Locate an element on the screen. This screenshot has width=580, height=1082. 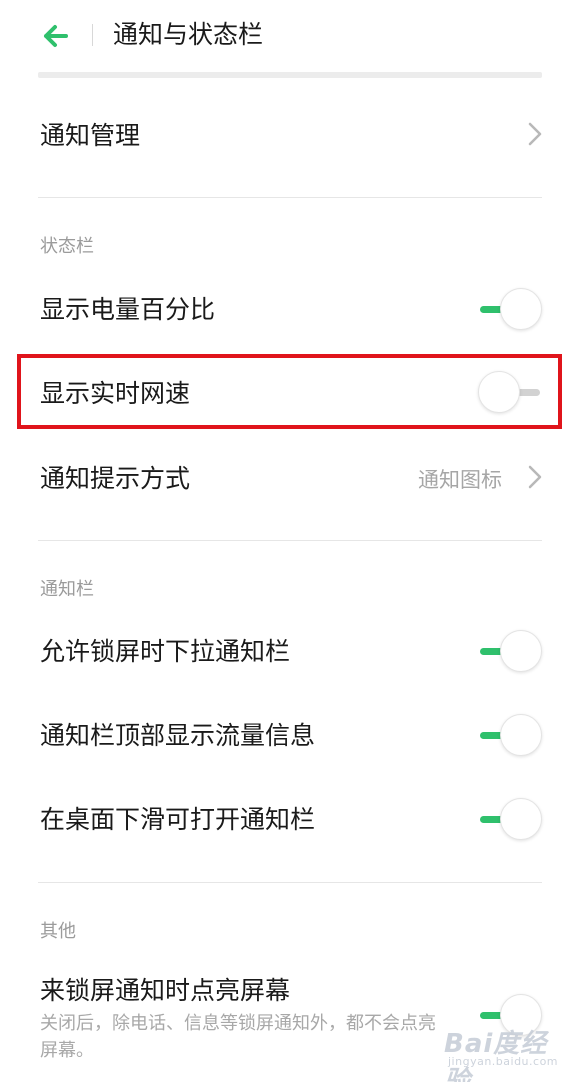
traffic-info-label: 通知栏顶部显示流量信息 is located at coordinates (178, 735).